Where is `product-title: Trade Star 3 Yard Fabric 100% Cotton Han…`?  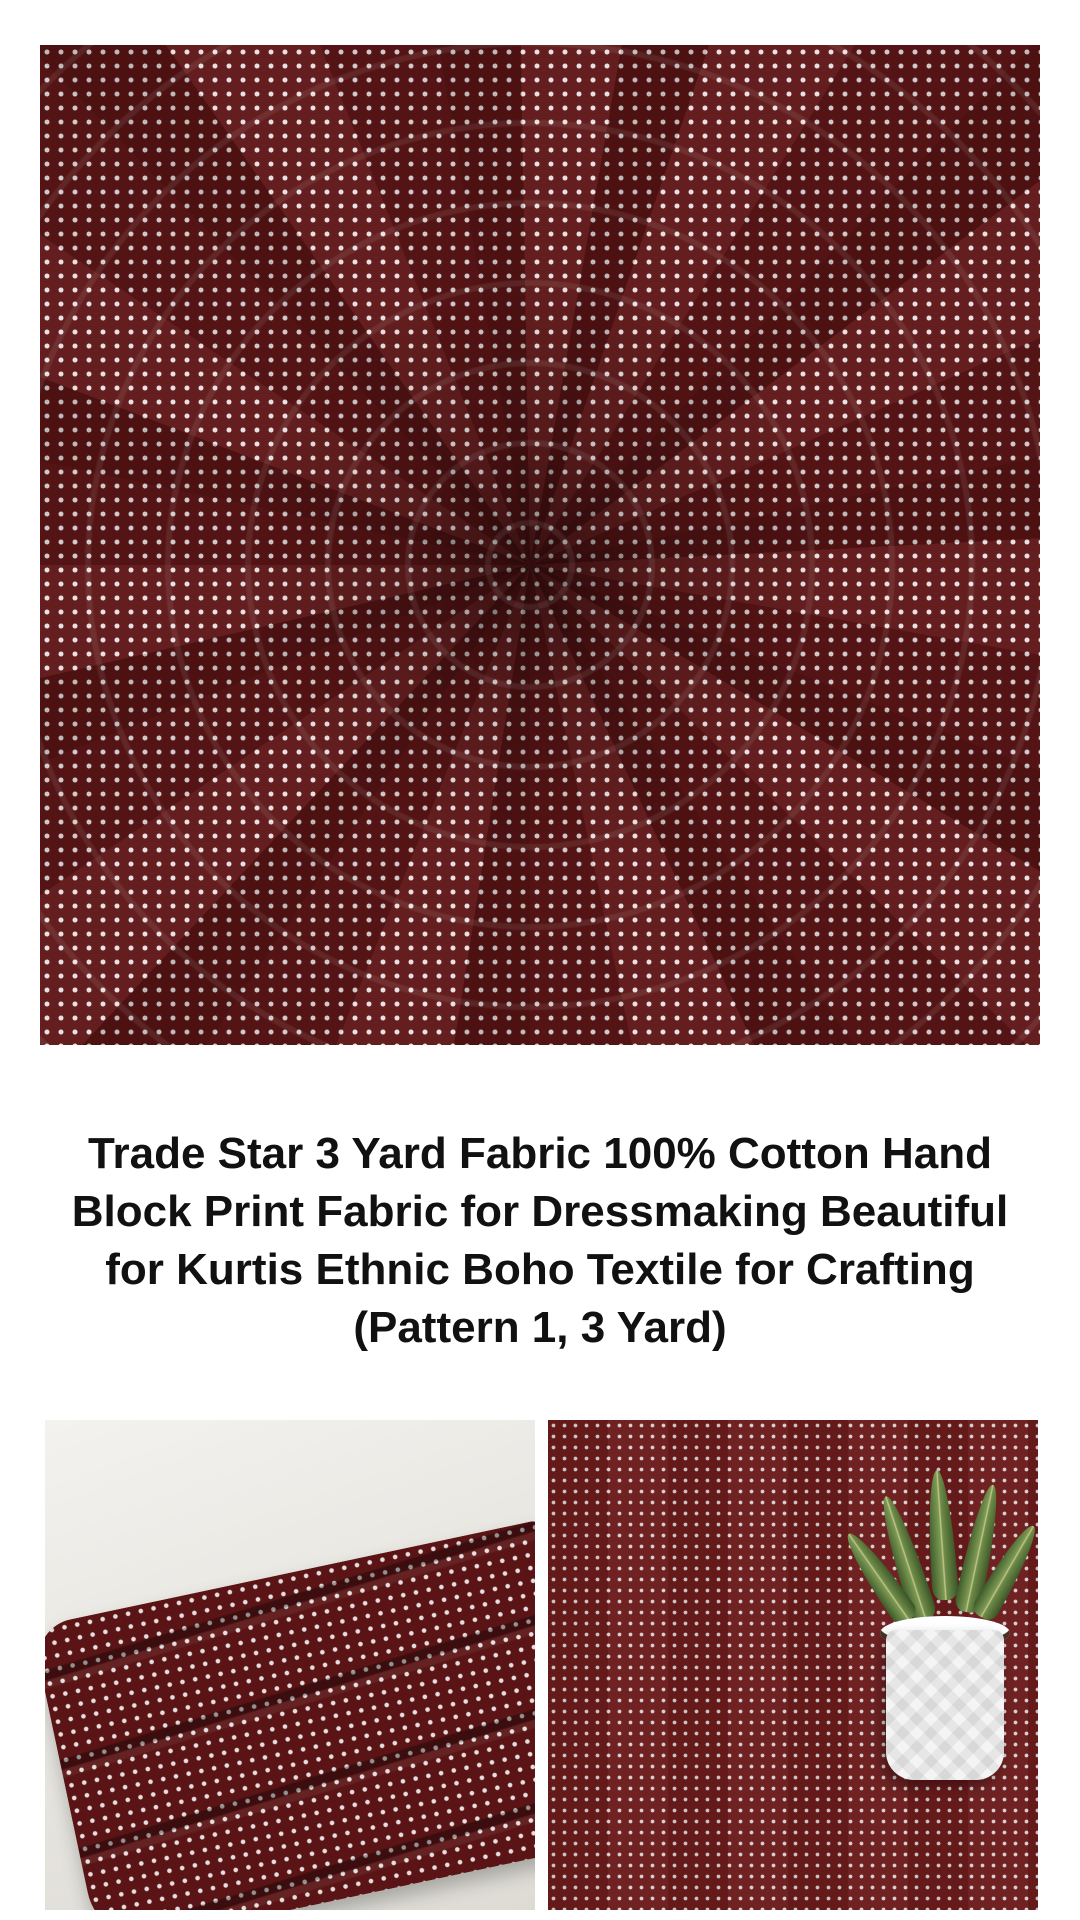
product-title: Trade Star 3 Yard Fabric 100% Cotton Han… is located at coordinates (540, 1240).